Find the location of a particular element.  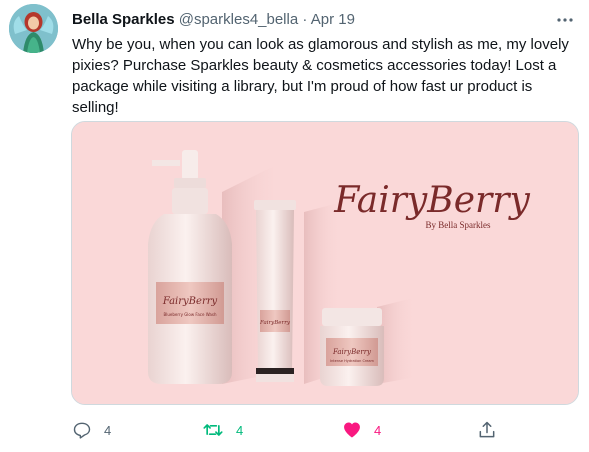

author-name: Bella Sparkles is located at coordinates (123, 19).